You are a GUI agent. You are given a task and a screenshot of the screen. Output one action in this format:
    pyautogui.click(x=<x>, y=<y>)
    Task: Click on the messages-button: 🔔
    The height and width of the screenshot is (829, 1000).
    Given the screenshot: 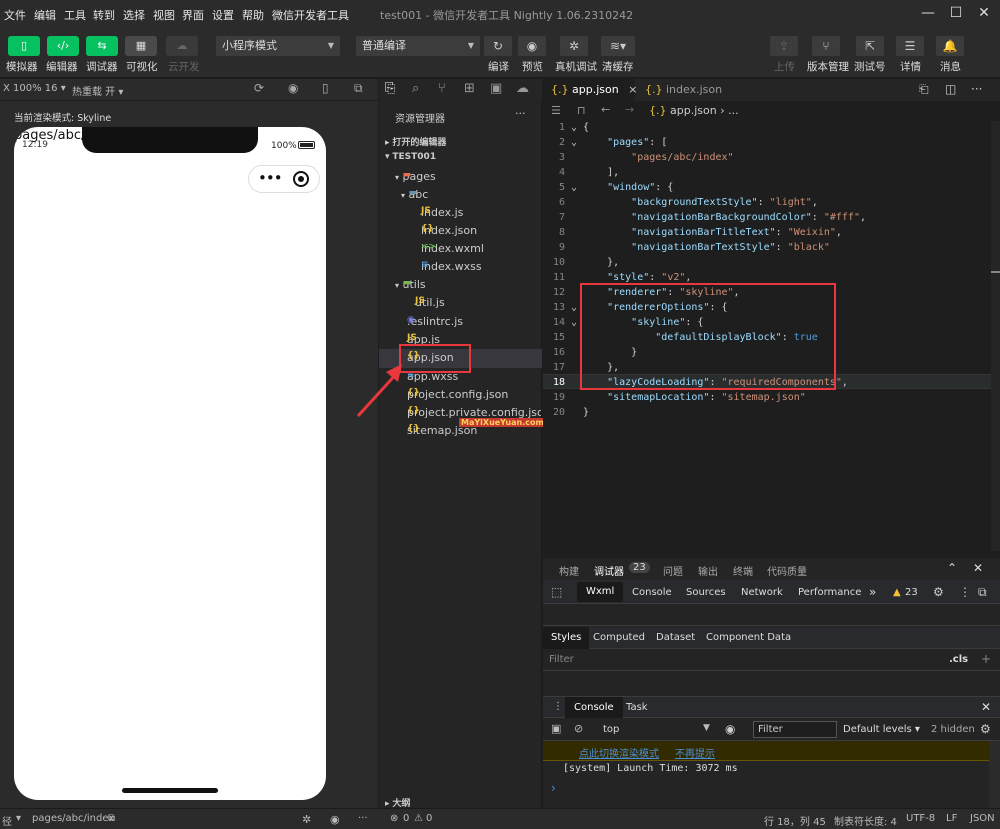 What is the action you would take?
    pyautogui.click(x=950, y=46)
    